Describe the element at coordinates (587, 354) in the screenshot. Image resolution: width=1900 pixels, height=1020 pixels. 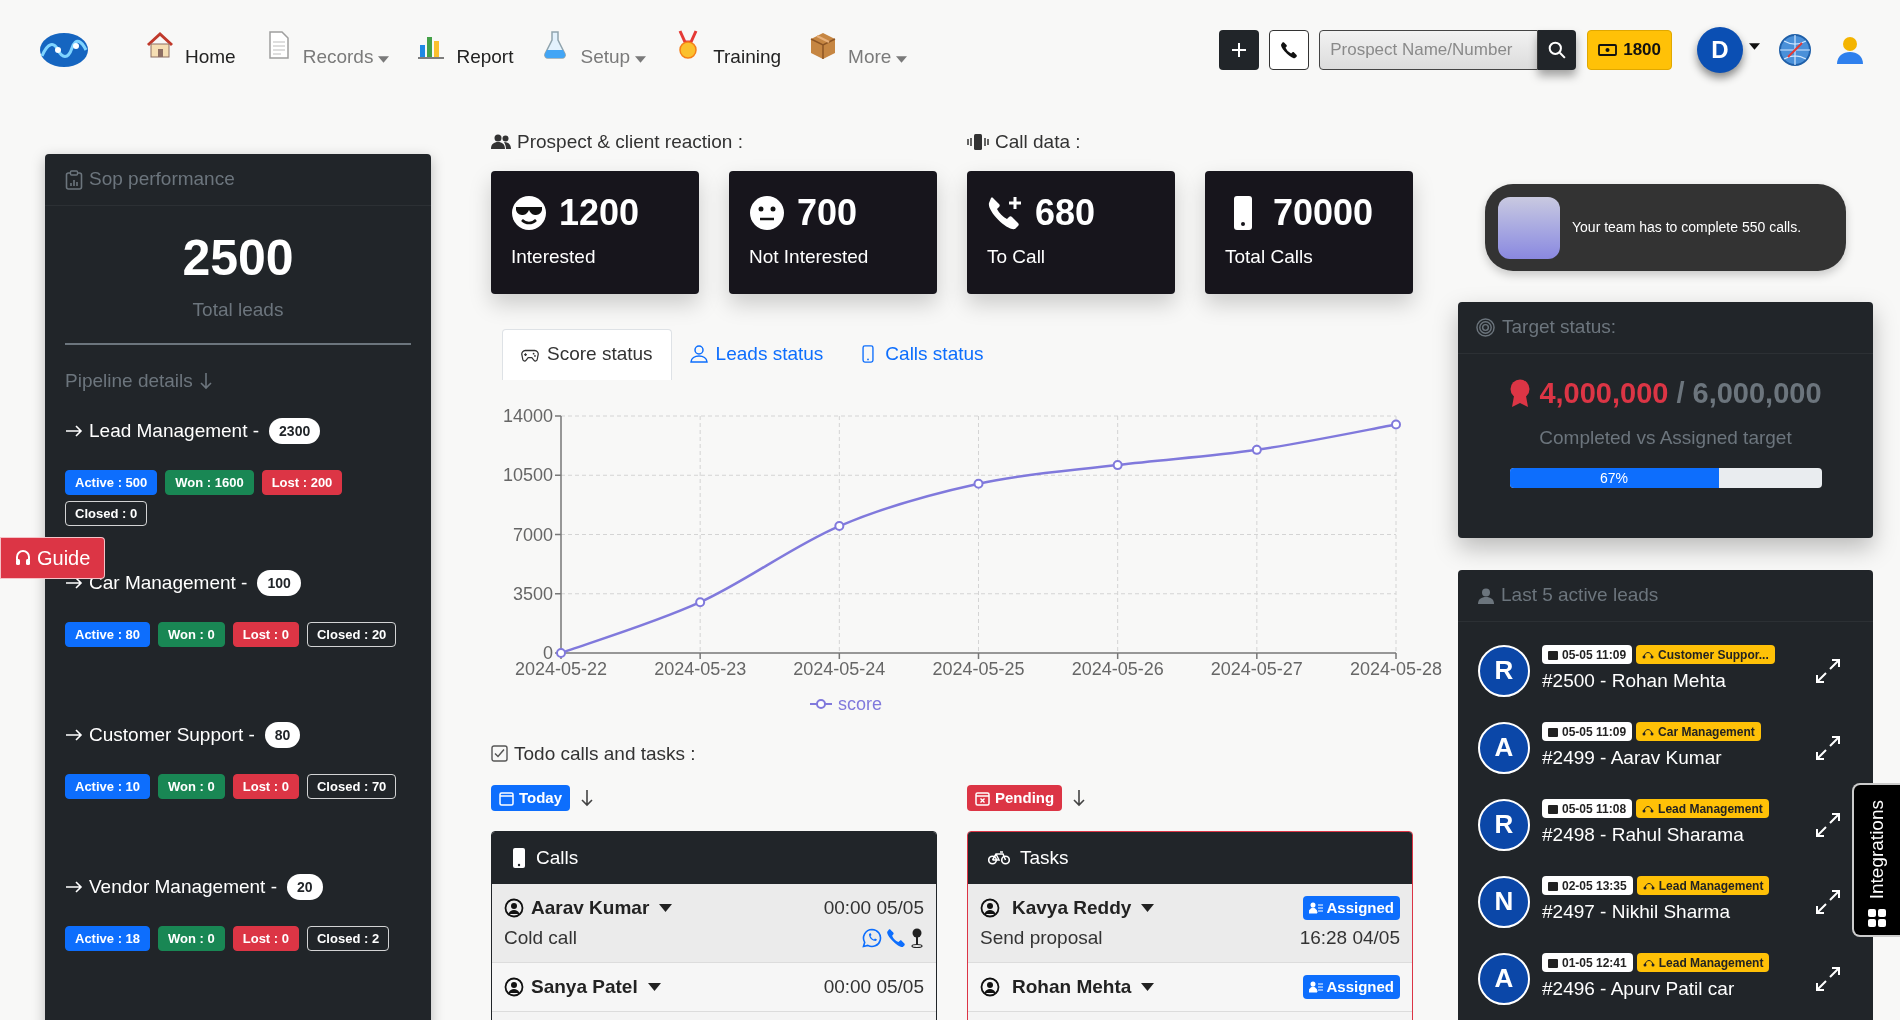
I see `tab: Score status` at that location.